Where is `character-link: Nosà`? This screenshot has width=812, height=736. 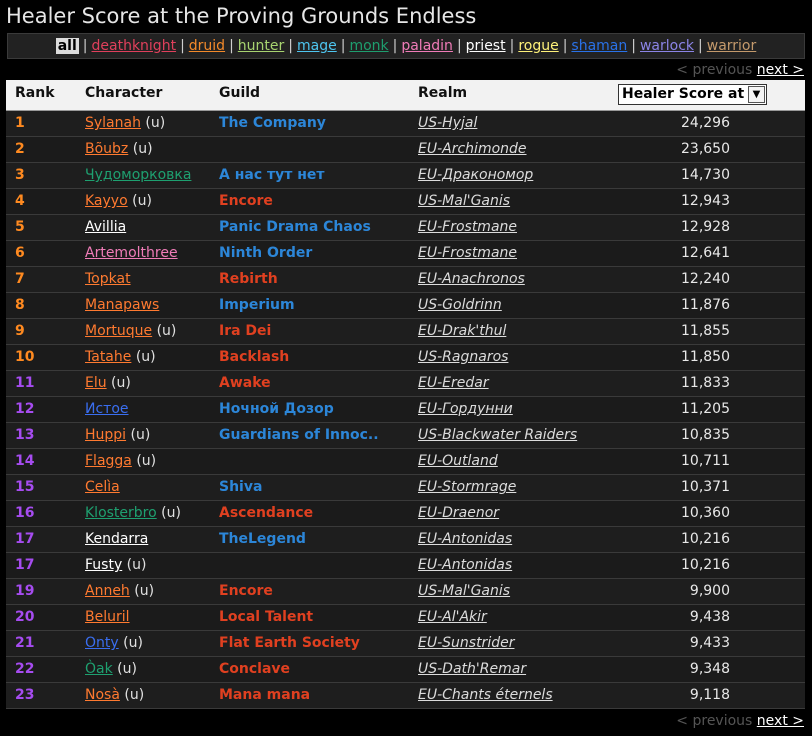 character-link: Nosà is located at coordinates (102, 695).